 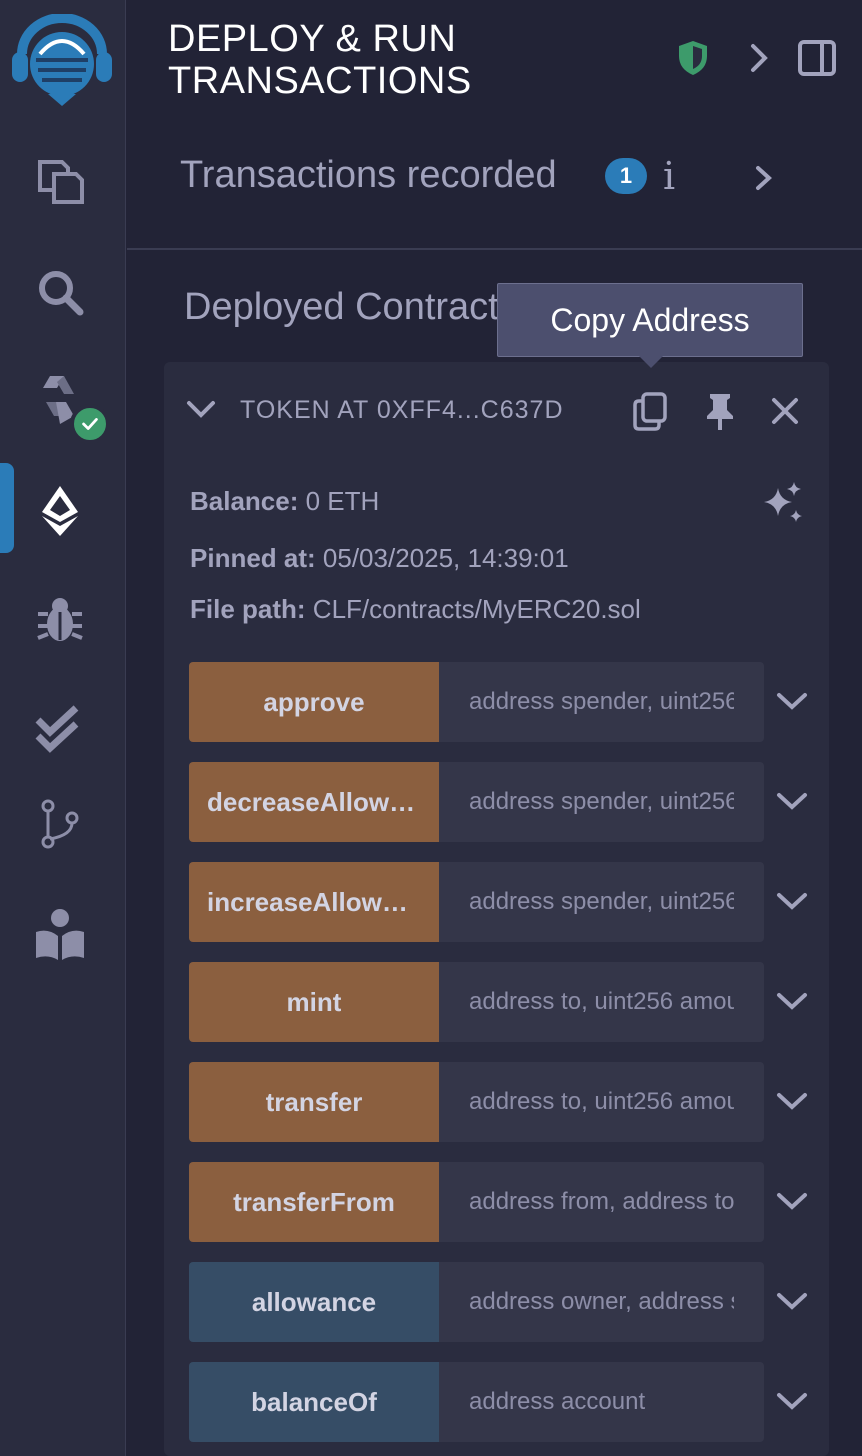 I want to click on pinned-at-line: Pinned at: 05/03/2025, 14:39:01, so click(x=379, y=558).